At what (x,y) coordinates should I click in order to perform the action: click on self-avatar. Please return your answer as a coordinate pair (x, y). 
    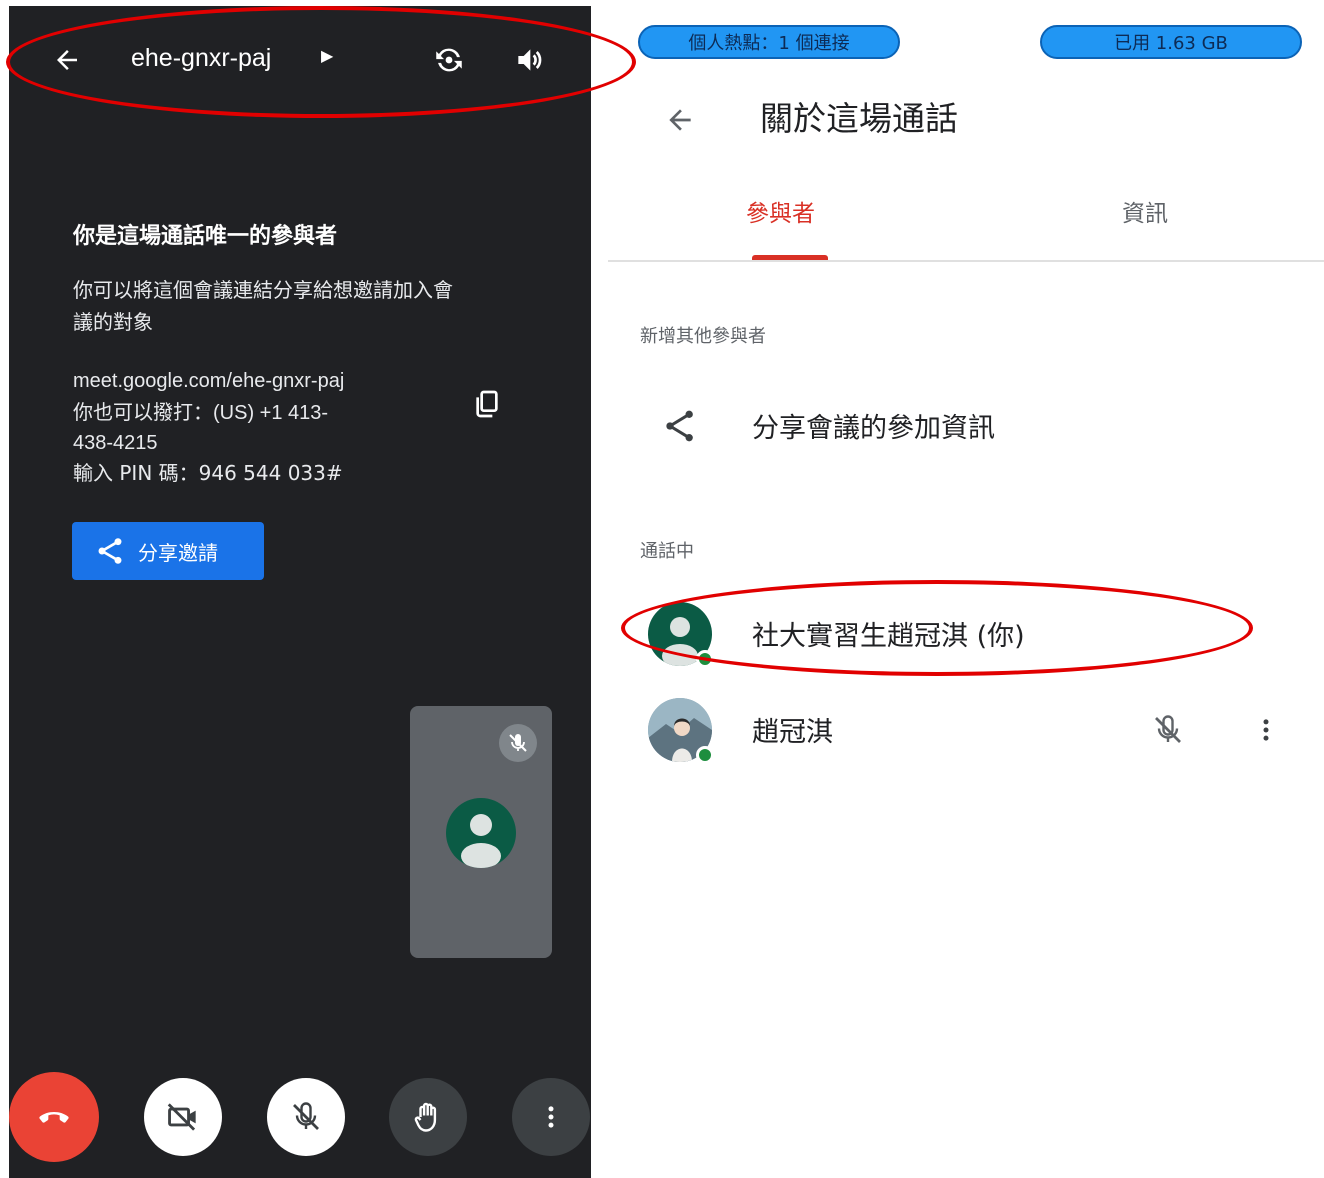
    Looking at the image, I should click on (481, 833).